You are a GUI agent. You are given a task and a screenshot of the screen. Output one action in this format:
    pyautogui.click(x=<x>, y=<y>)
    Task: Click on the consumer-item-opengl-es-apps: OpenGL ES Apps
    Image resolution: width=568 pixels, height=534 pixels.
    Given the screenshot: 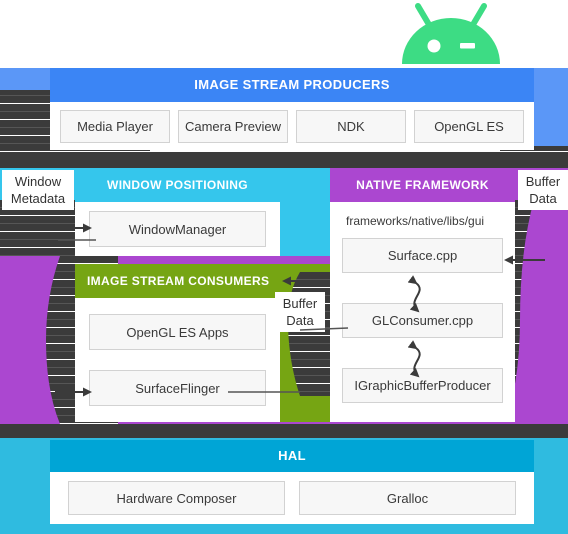 What is the action you would take?
    pyautogui.click(x=177, y=332)
    